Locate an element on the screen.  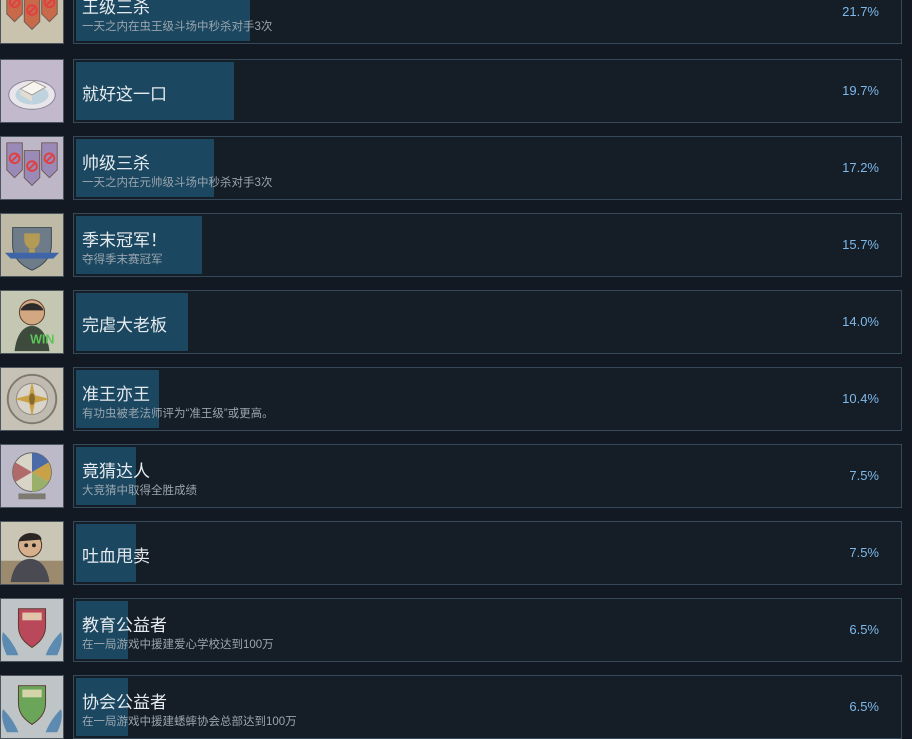
boss-win-icon: WIN is located at coordinates (32, 322).